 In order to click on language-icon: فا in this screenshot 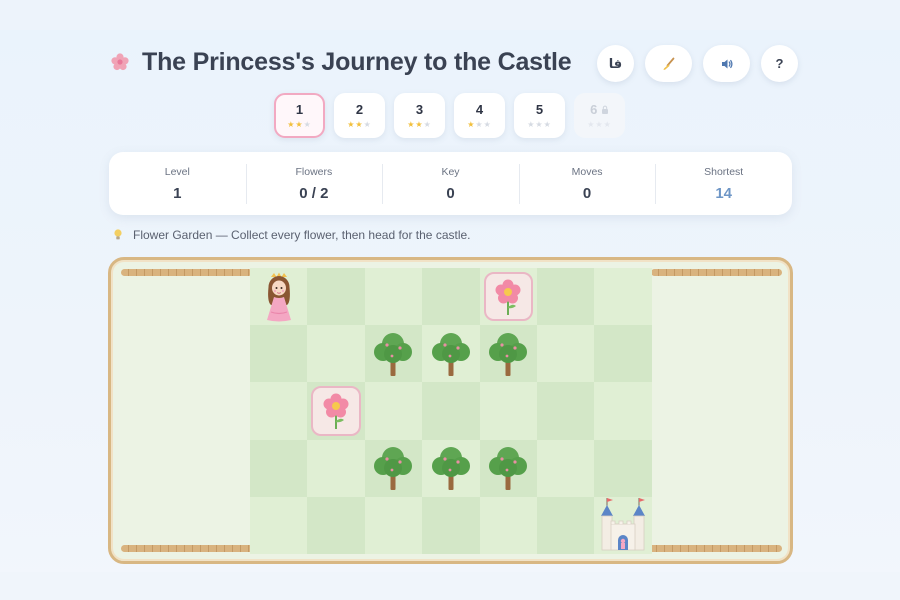, I will do `click(615, 63)`.